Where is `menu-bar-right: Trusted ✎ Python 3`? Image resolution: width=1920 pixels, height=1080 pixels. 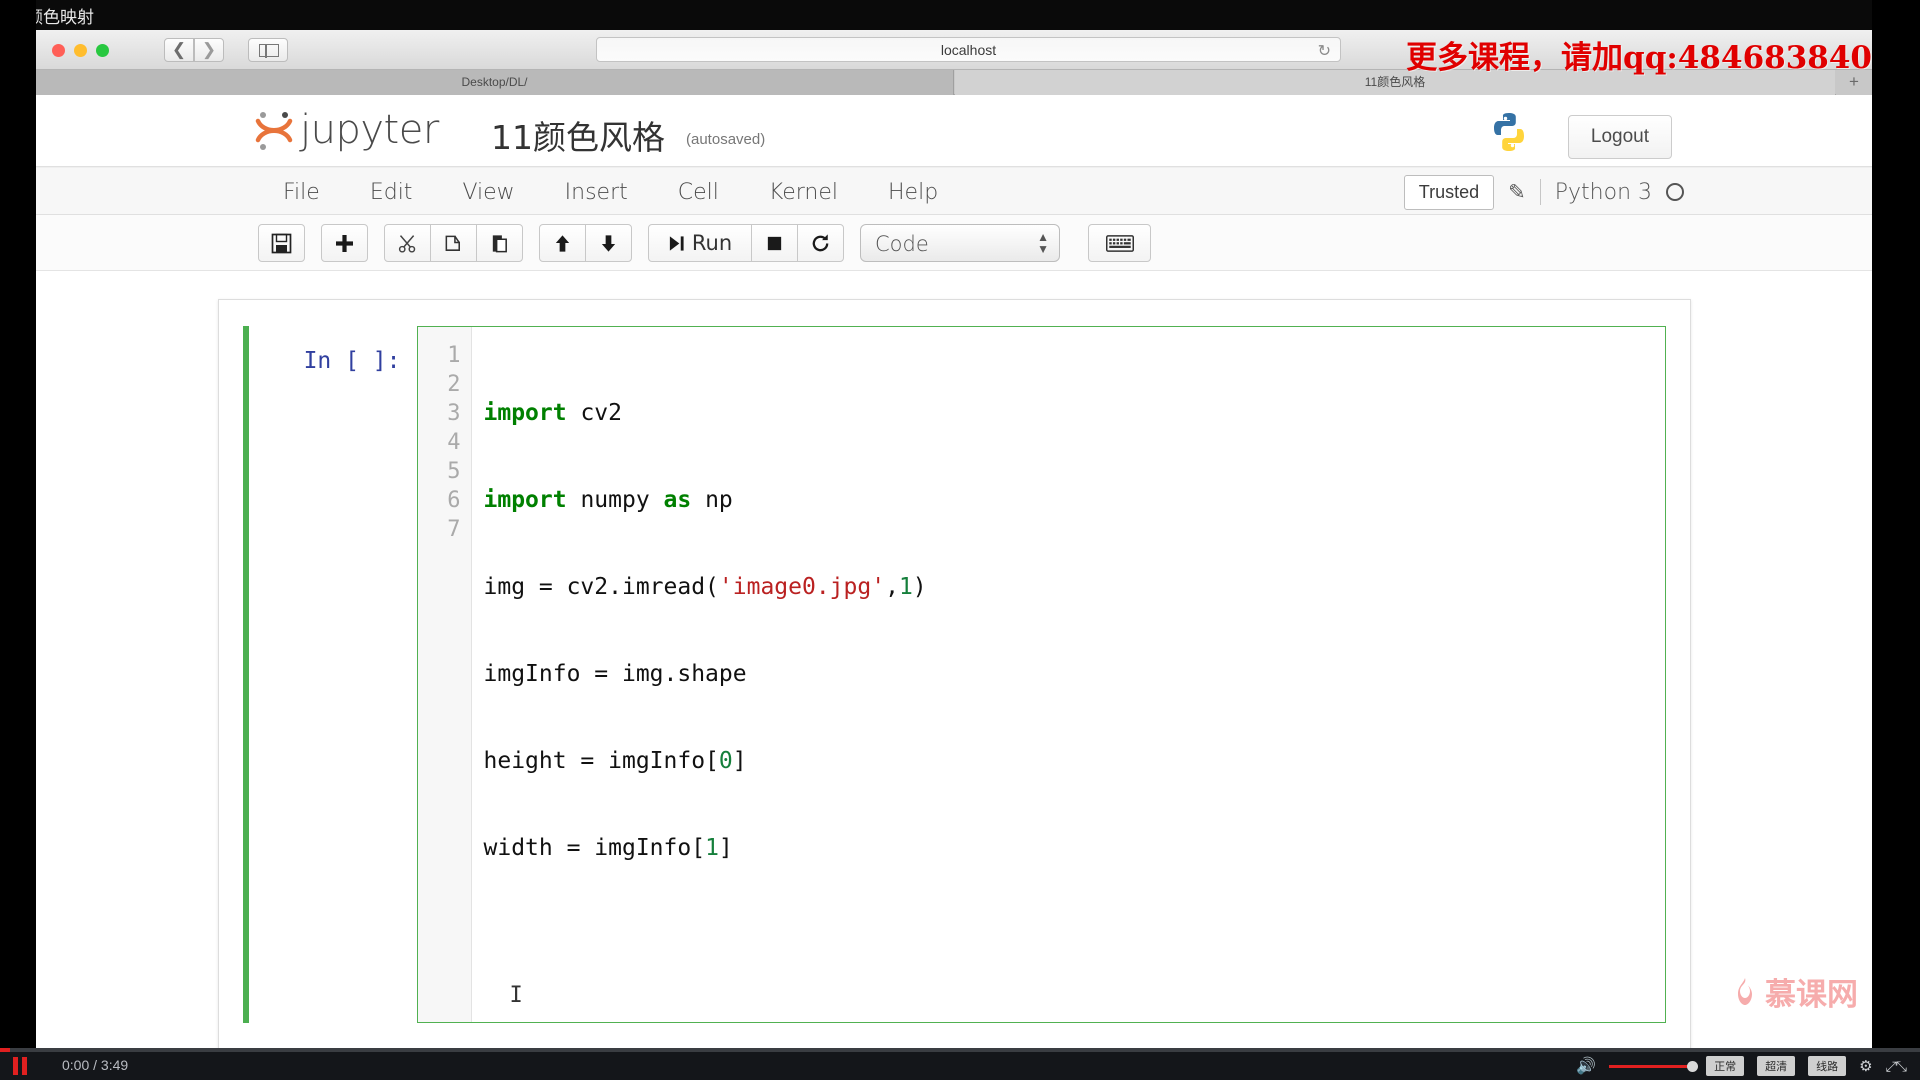 menu-bar-right: Trusted ✎ Python 3 is located at coordinates (1543, 192).